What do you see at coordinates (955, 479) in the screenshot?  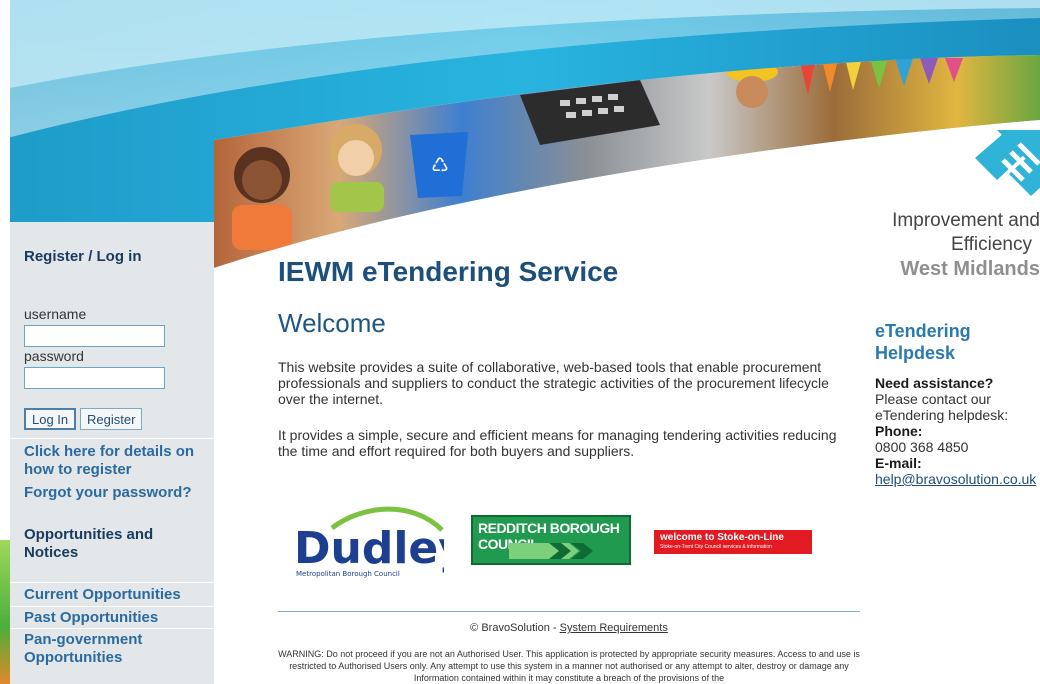 I see `email-link: help@bravosolution.co.uk` at bounding box center [955, 479].